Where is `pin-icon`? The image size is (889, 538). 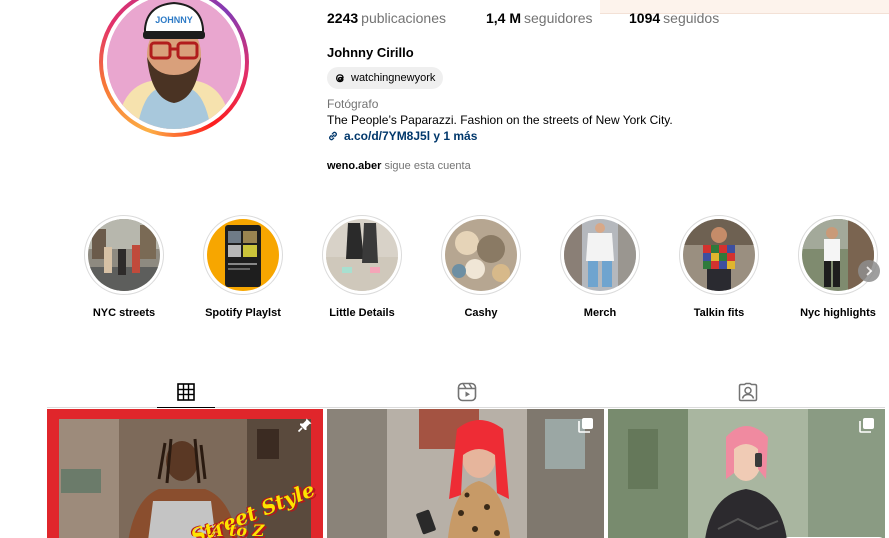
pin-icon is located at coordinates (304, 425).